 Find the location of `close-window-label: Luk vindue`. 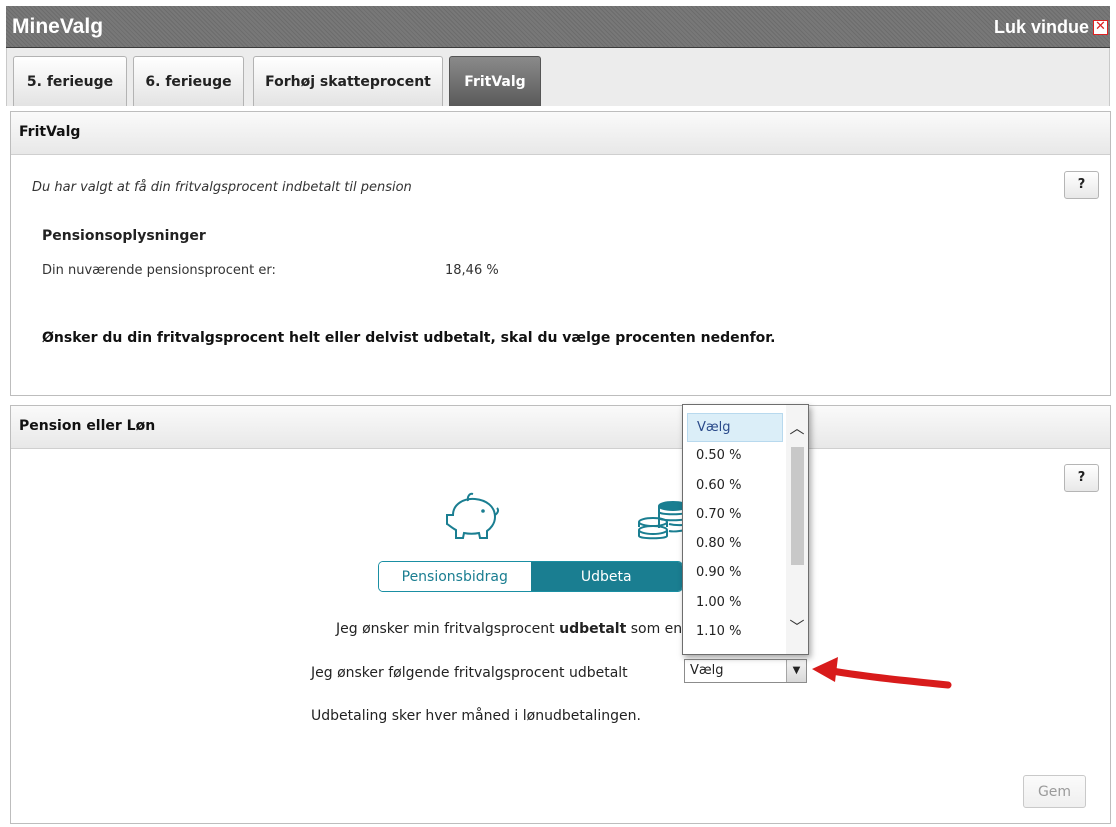

close-window-label: Luk vindue is located at coordinates (1041, 27).